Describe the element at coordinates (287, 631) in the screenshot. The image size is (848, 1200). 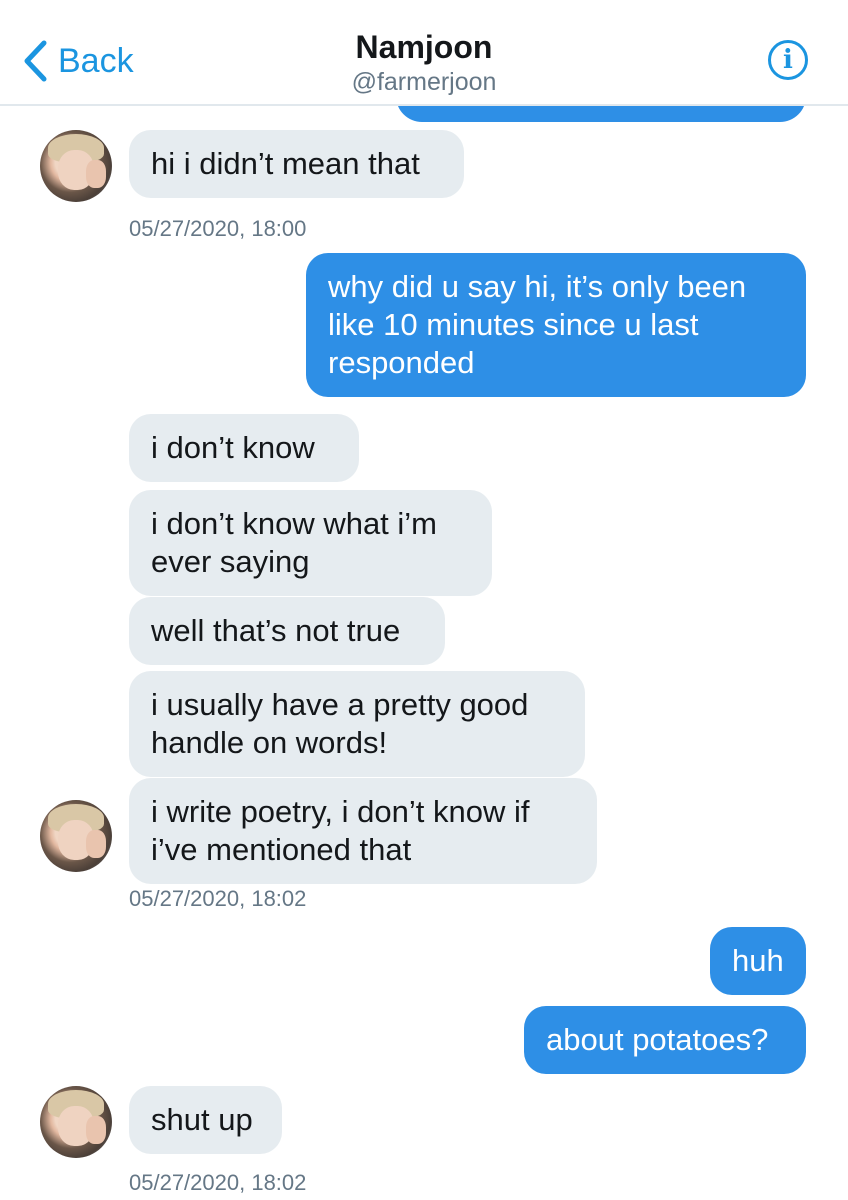
I see `incoming-message: well that’s not true` at that location.